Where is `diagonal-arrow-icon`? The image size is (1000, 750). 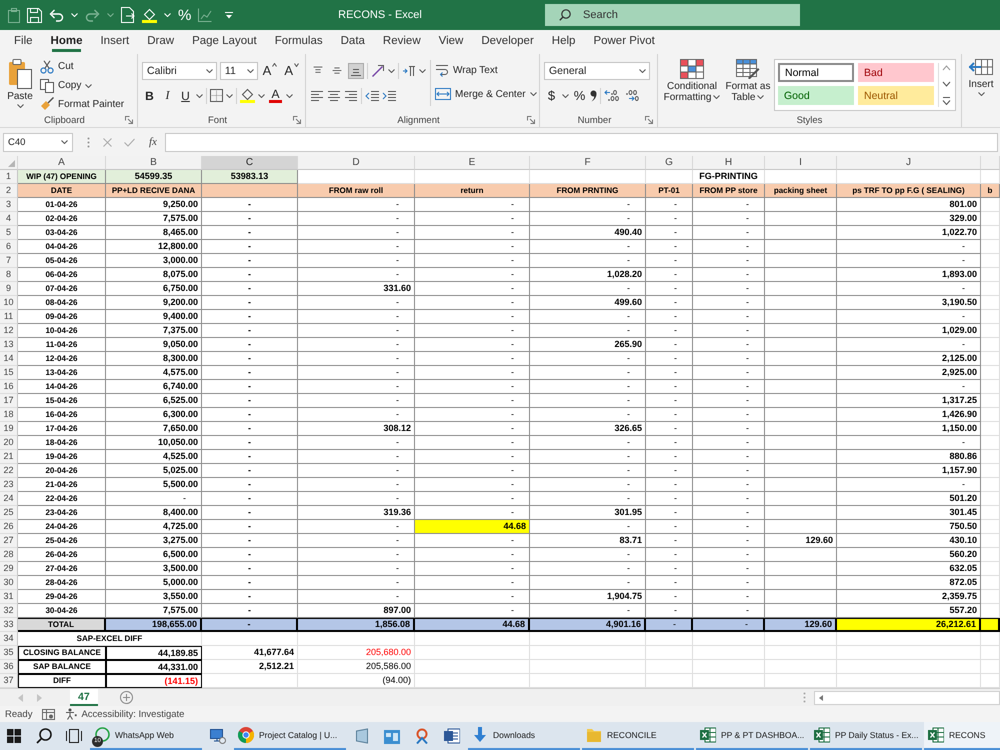
diagonal-arrow-icon is located at coordinates (378, 71).